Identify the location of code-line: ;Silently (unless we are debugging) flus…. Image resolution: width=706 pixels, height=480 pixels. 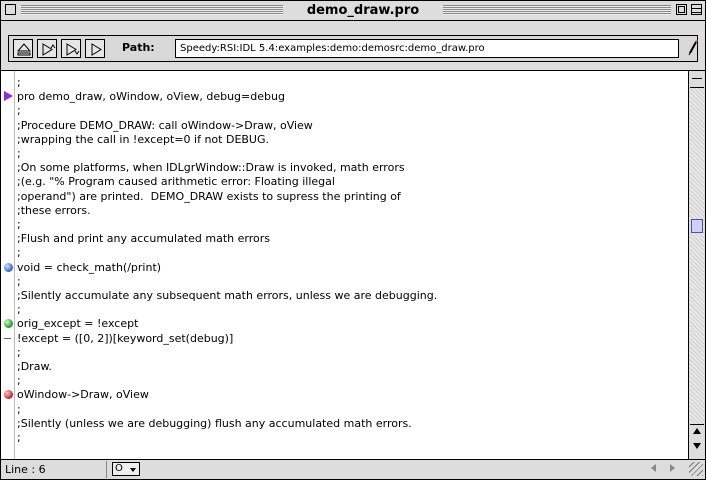
(214, 423).